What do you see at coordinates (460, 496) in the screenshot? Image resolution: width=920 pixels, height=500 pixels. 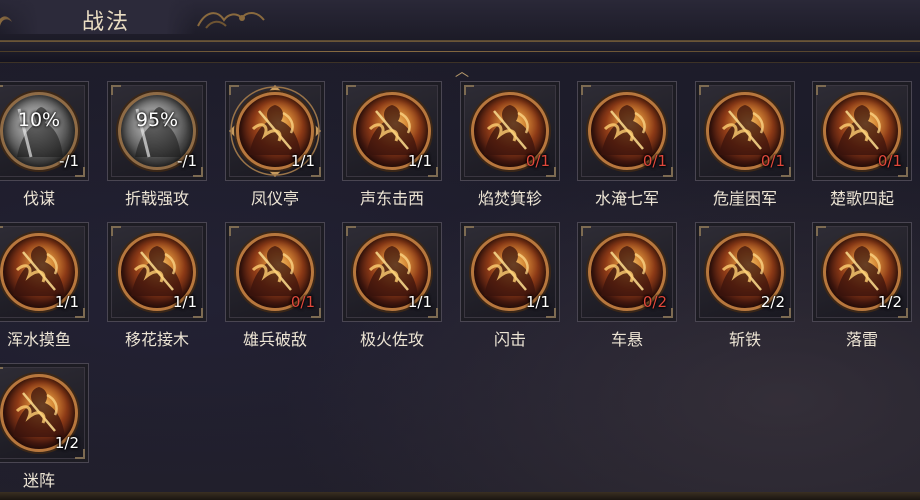 I see `bottom-divider` at bounding box center [460, 496].